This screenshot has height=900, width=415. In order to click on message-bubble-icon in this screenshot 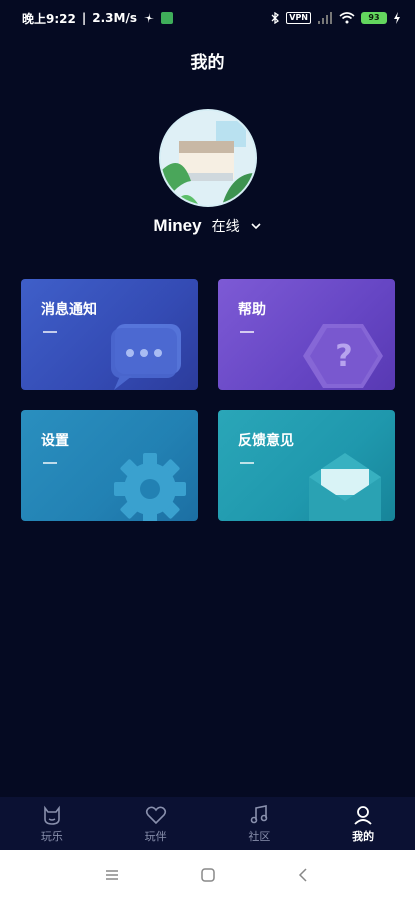, I will do `click(146, 357)`.